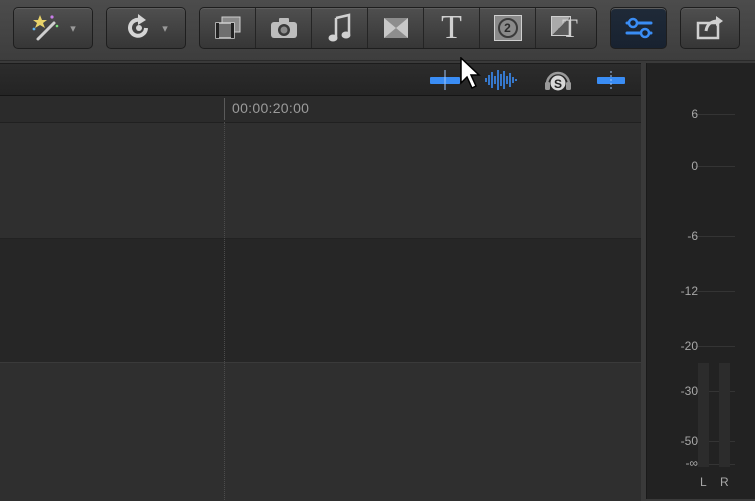 This screenshot has width=755, height=501. Describe the element at coordinates (703, 482) in the screenshot. I see `meter-channel-left: L` at that location.